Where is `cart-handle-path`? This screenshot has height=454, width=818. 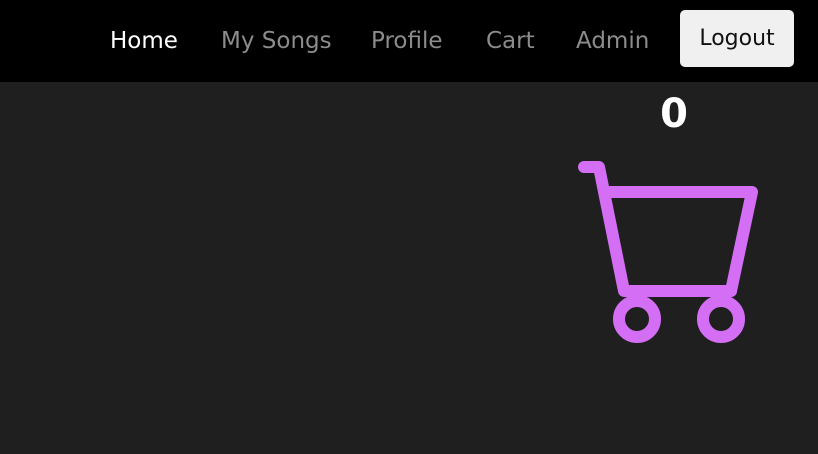 cart-handle-path is located at coordinates (657, 229).